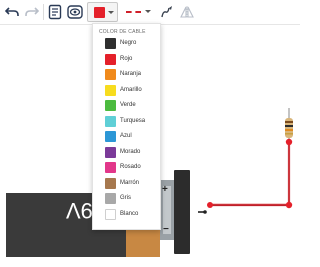 The height and width of the screenshot is (267, 320). I want to click on color-option-label: Negro, so click(128, 43).